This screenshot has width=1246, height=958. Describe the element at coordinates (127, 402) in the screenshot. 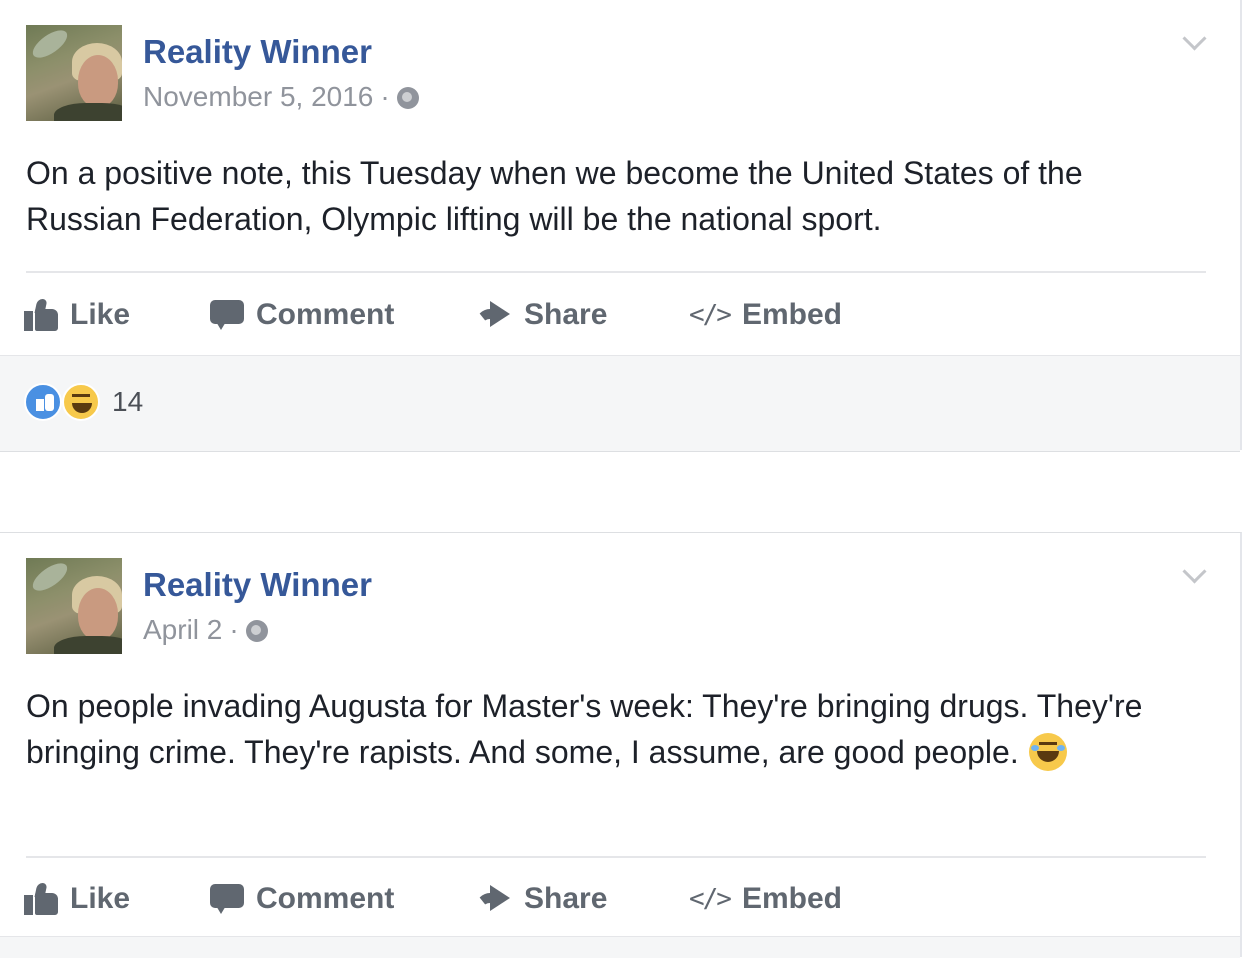

I see `reaction-count: 14` at that location.